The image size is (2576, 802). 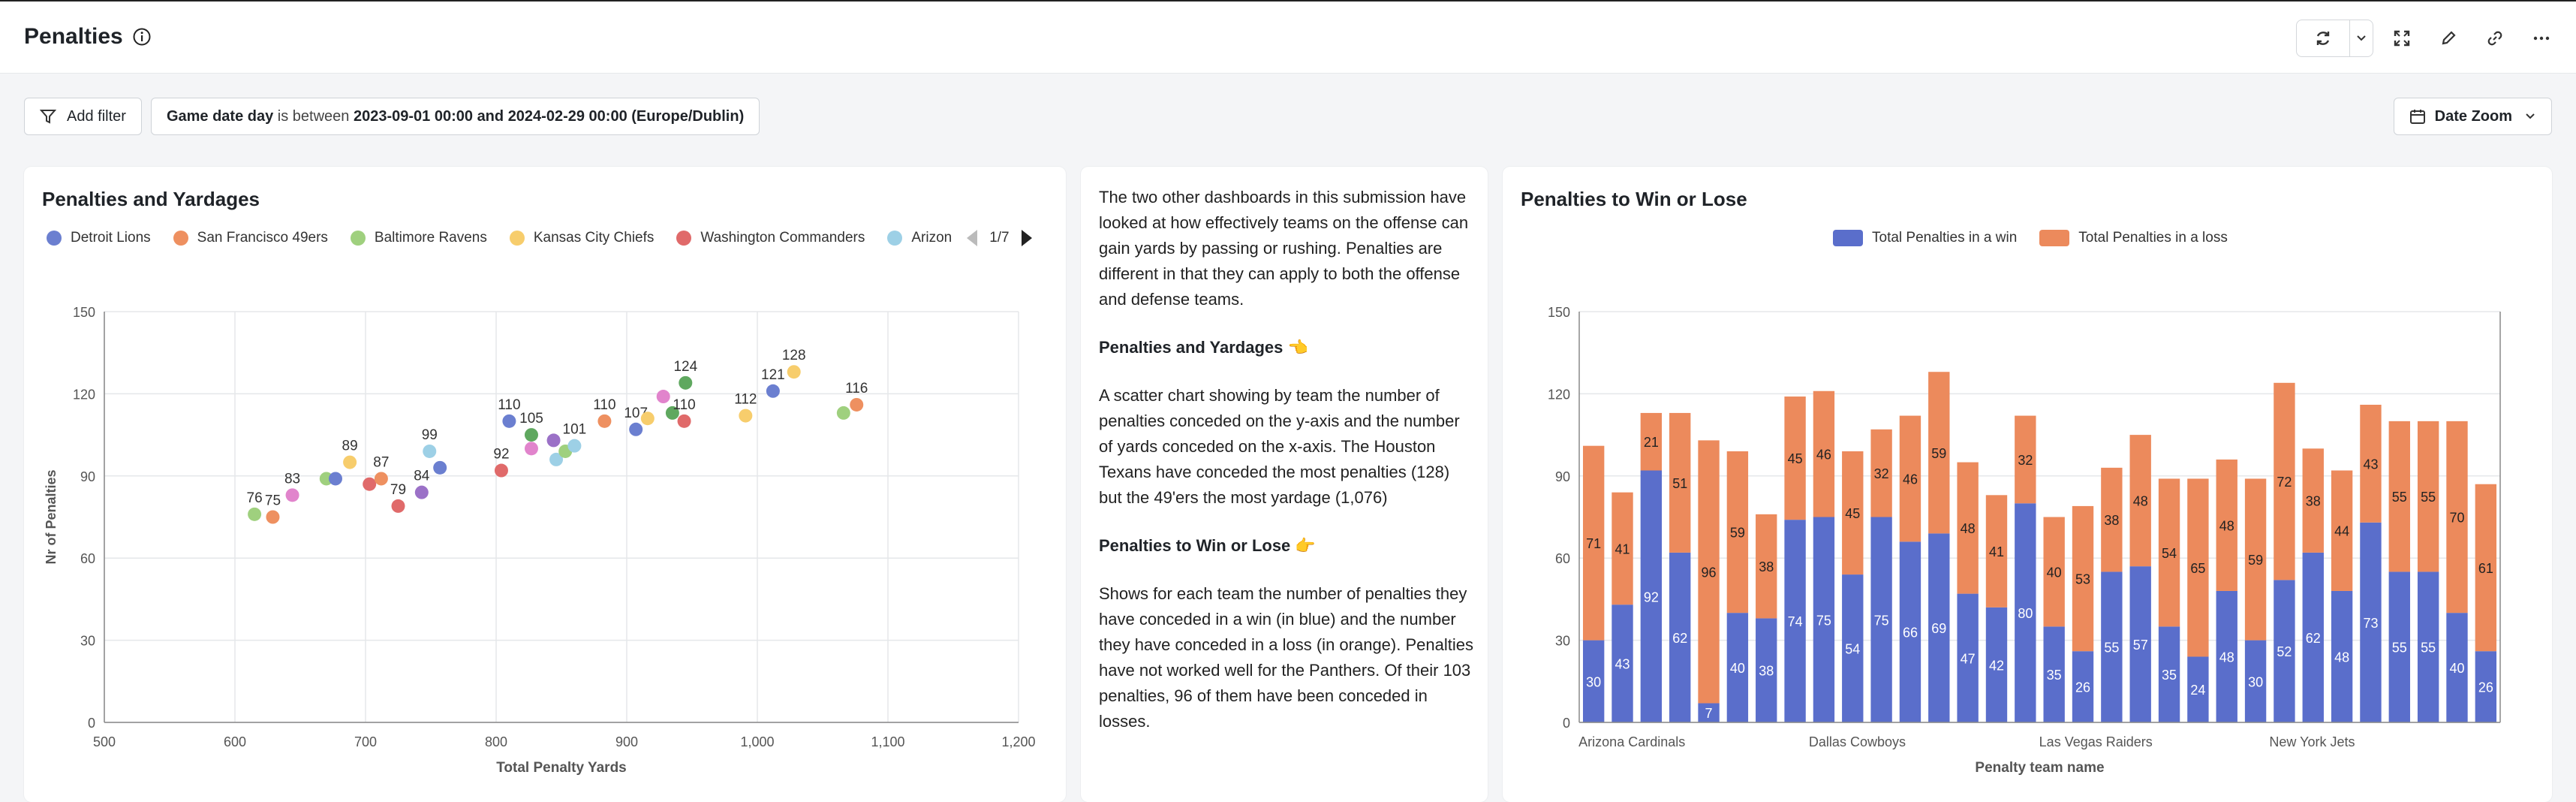 I want to click on point-label: 99, so click(x=430, y=435).